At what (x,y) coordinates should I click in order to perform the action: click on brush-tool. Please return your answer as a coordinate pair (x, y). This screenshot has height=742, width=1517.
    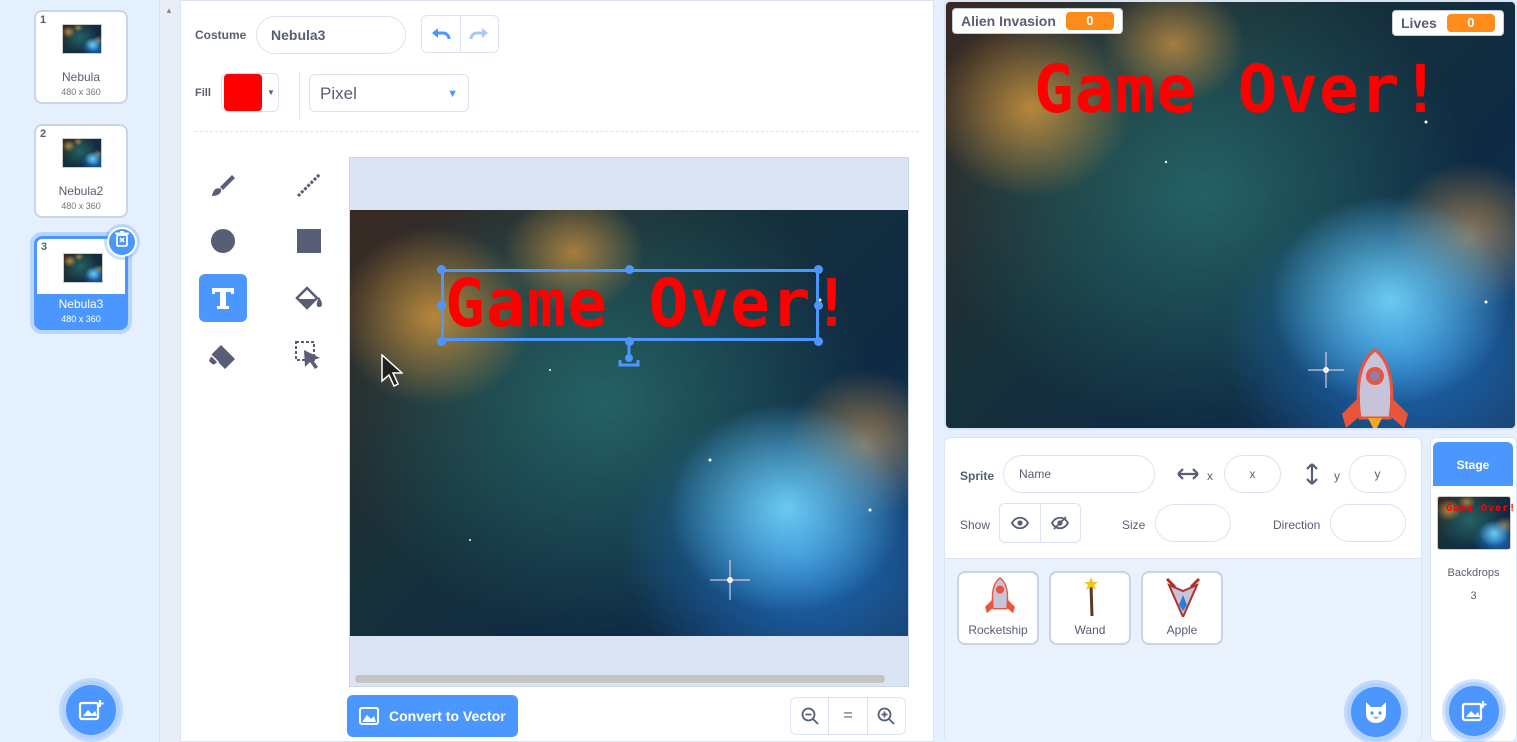
    Looking at the image, I should click on (223, 185).